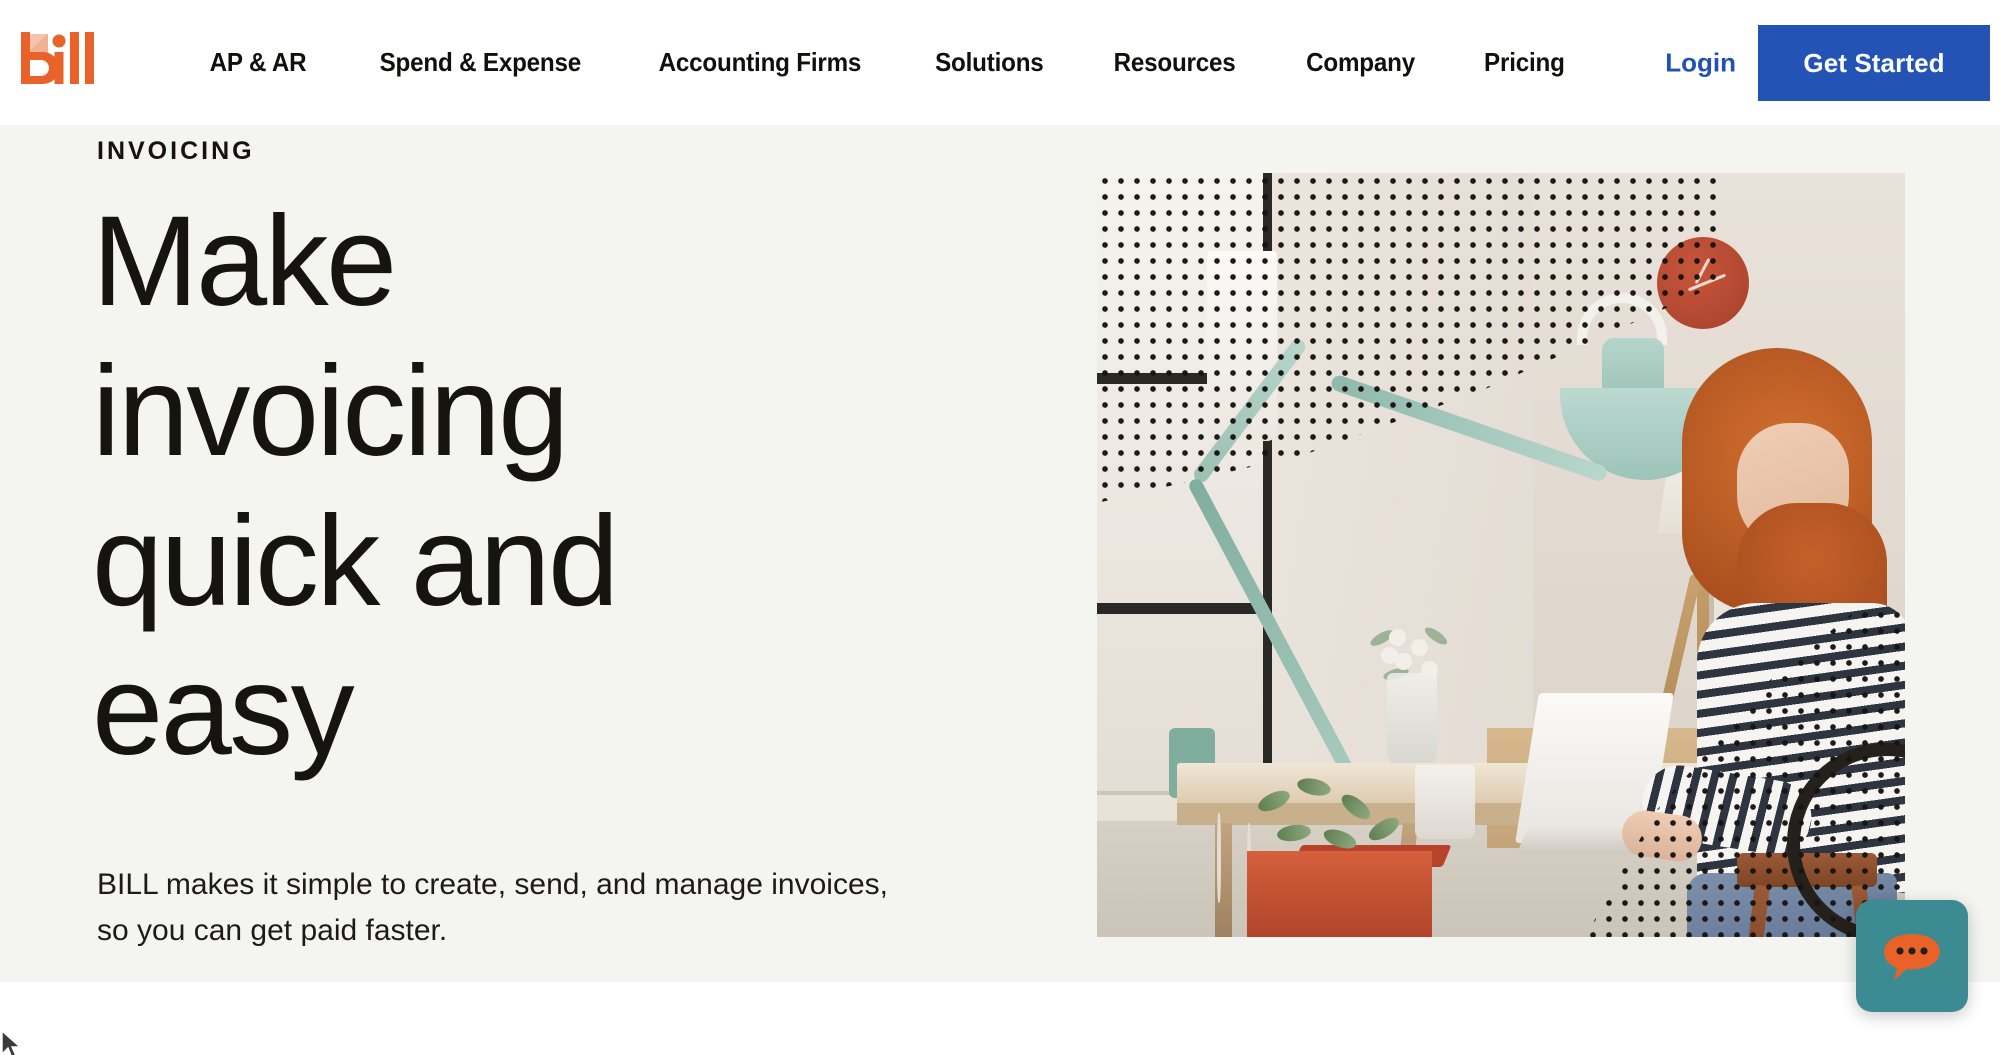 Image resolution: width=2000 pixels, height=1055 pixels. Describe the element at coordinates (989, 62) in the screenshot. I see `nav-item-solutions: Solutions` at that location.